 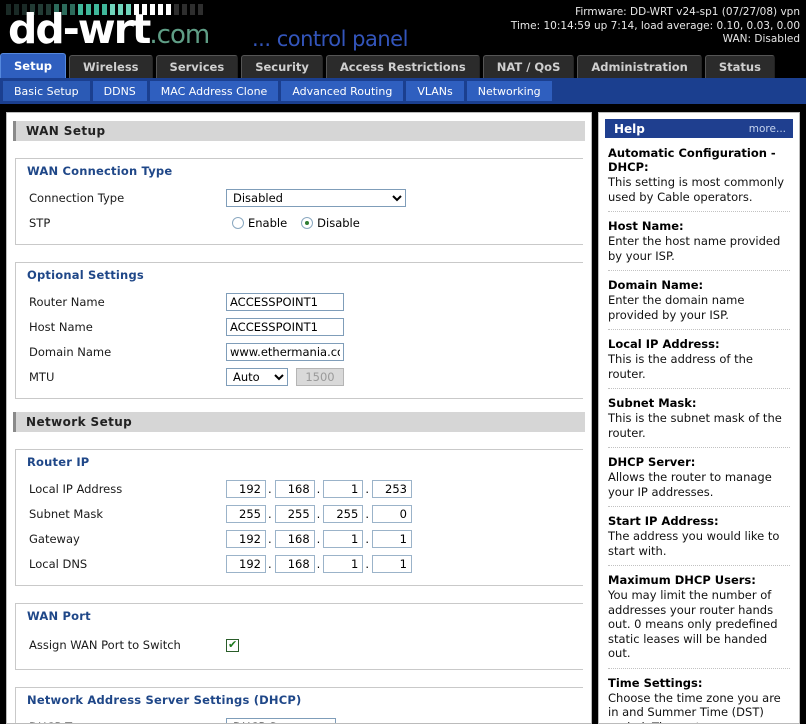 I want to click on row-stp: STP Enable Disable, so click(x=299, y=222).